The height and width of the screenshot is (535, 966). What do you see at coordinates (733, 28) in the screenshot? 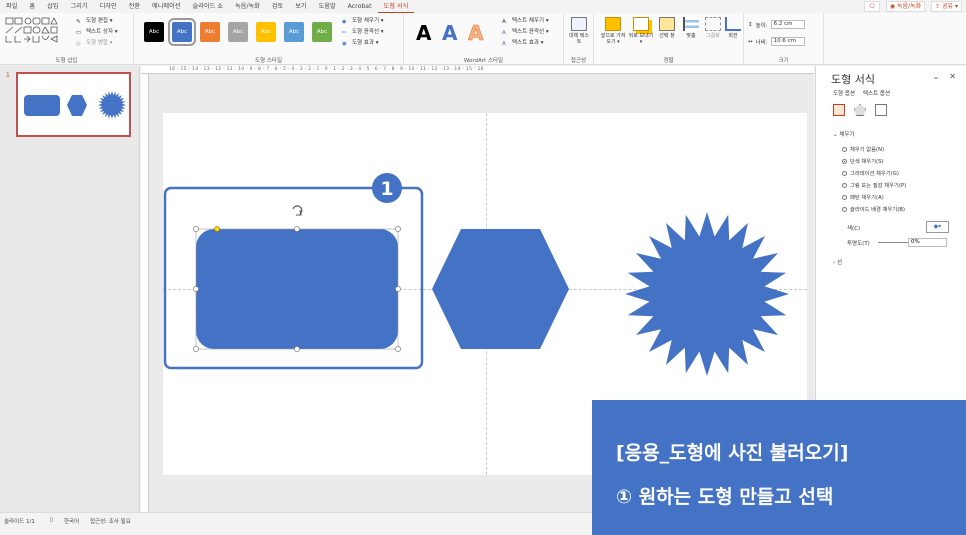
I see `rotate-button: 회전` at bounding box center [733, 28].